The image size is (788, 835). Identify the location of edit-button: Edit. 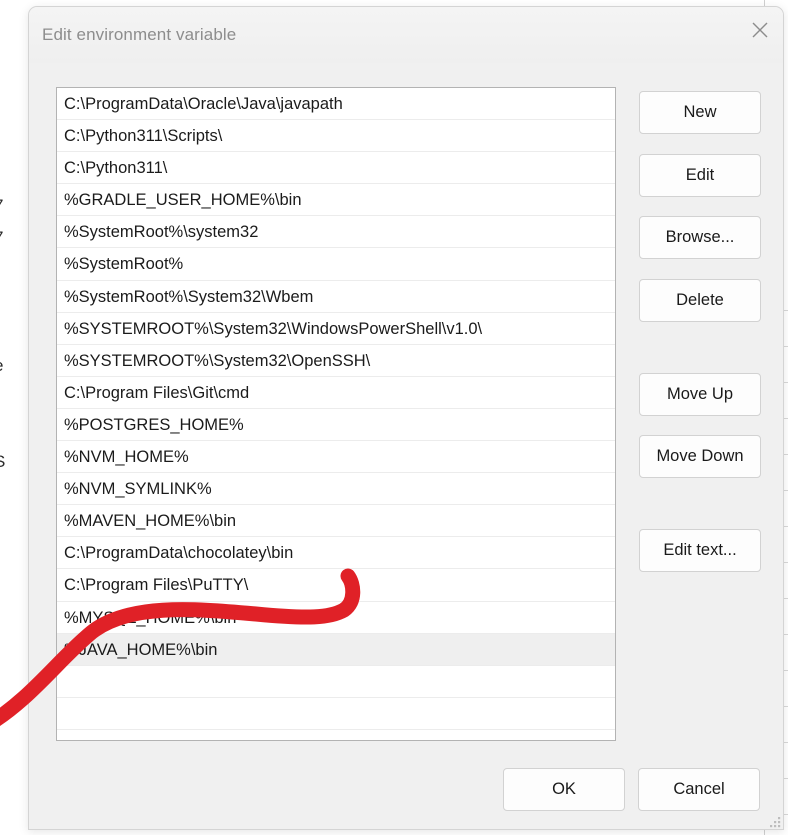
(700, 175).